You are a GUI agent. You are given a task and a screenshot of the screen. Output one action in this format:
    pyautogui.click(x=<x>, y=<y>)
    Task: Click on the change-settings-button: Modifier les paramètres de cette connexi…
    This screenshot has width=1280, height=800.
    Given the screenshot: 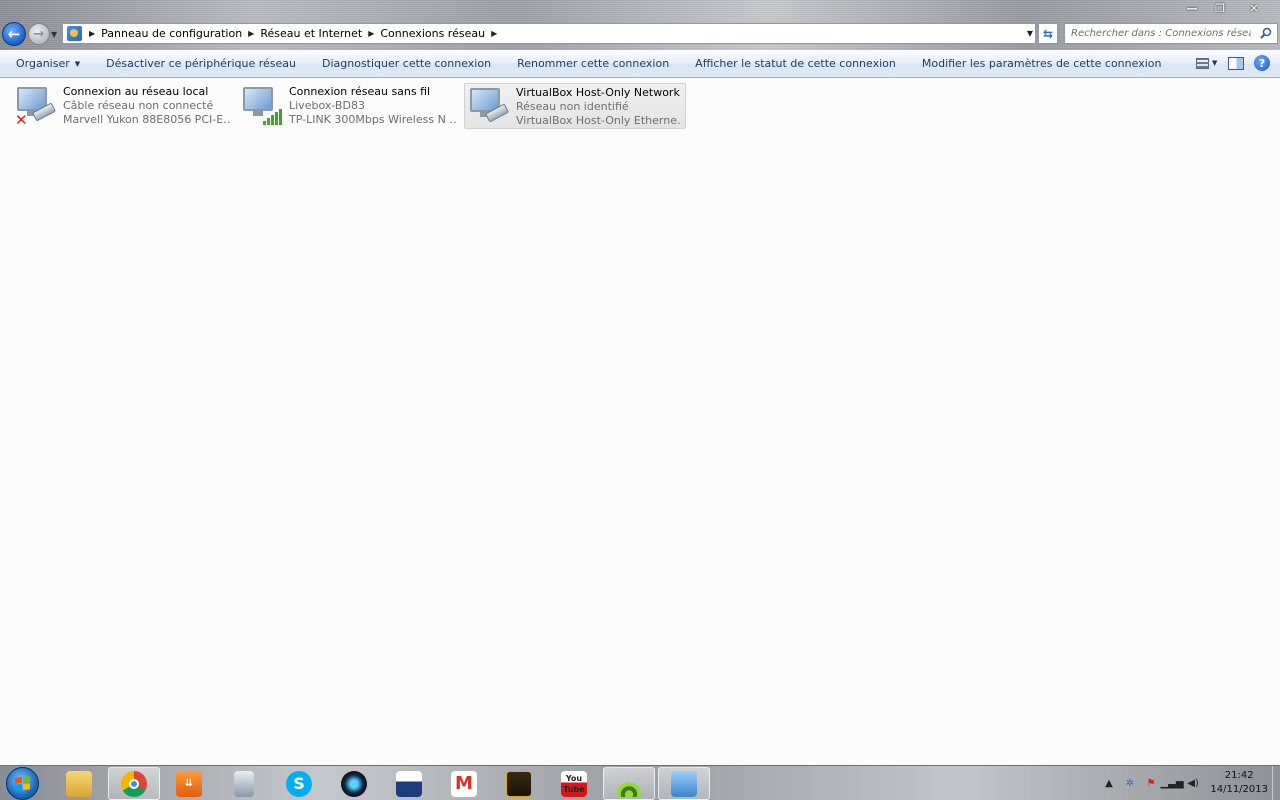 What is the action you would take?
    pyautogui.click(x=1042, y=64)
    